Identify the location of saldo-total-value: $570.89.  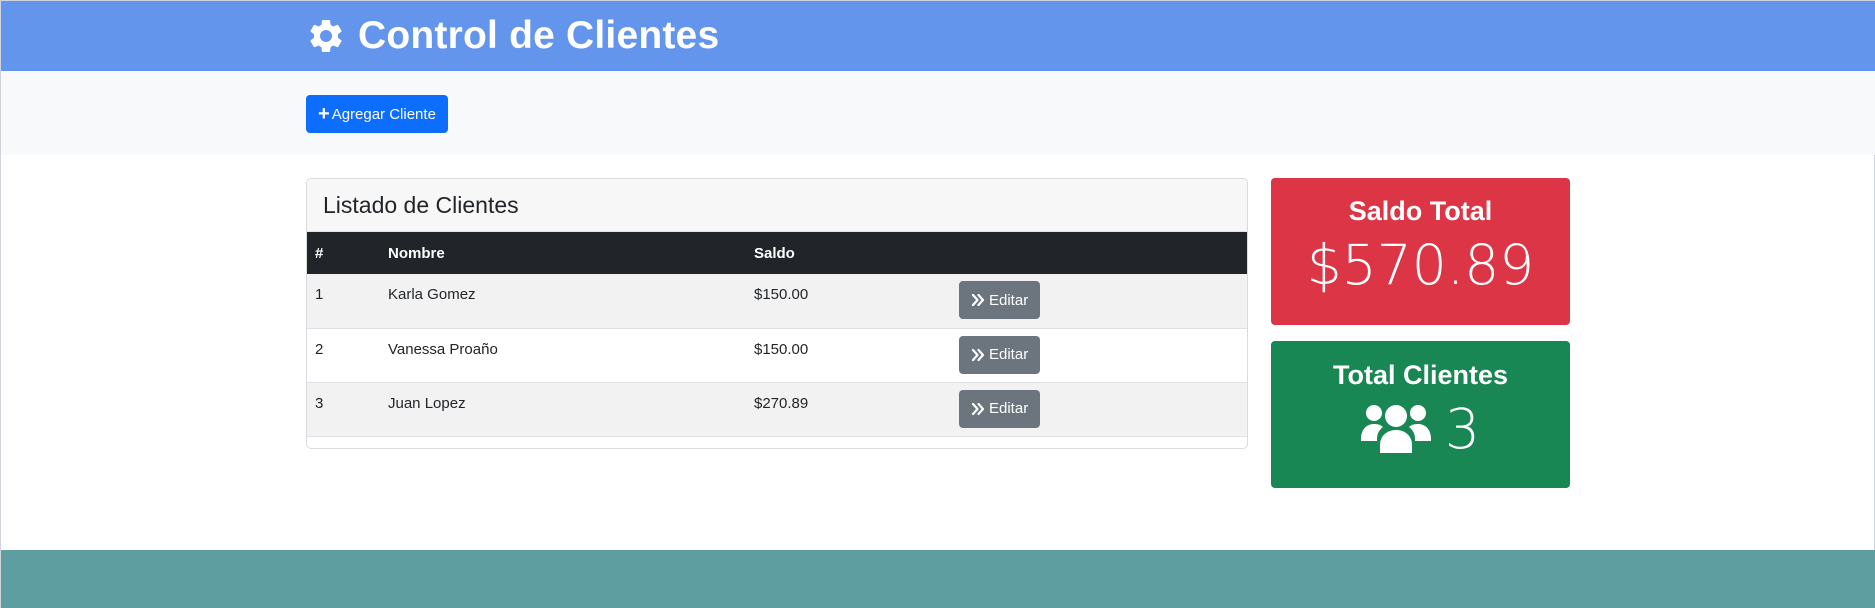
(1420, 265).